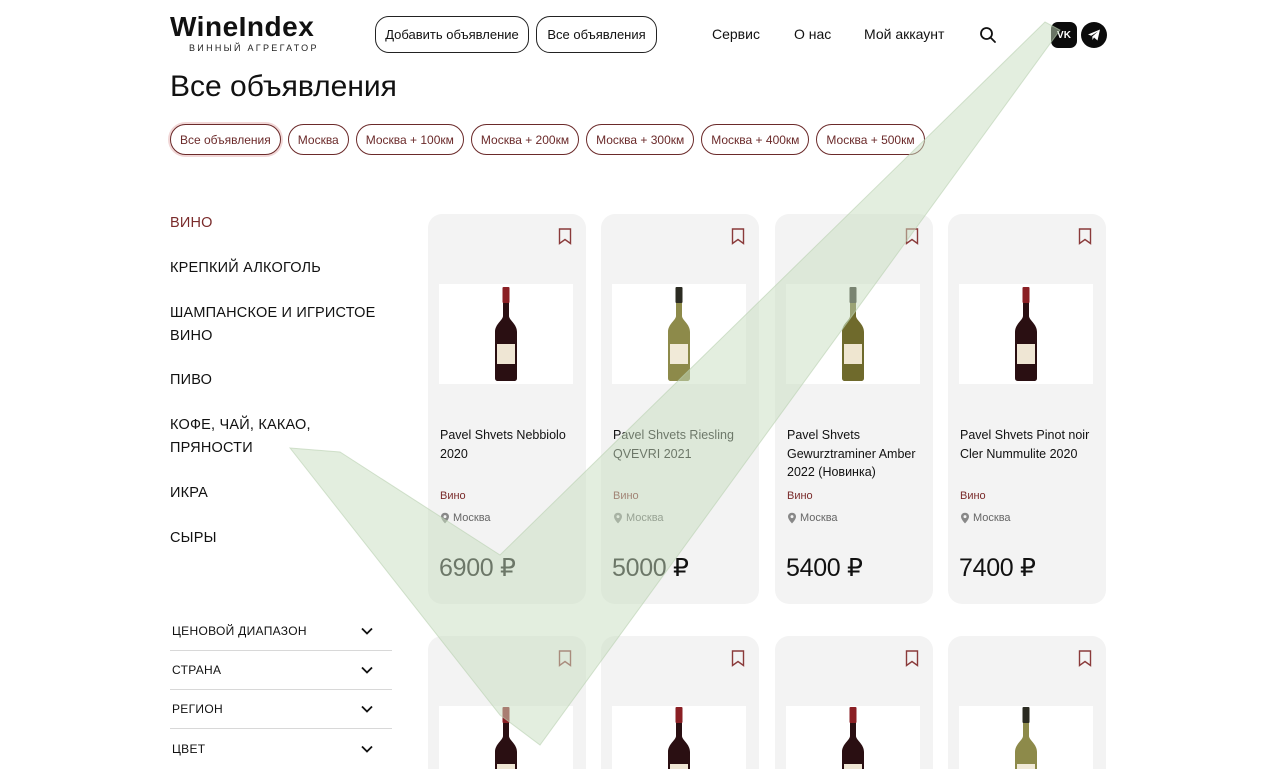  What do you see at coordinates (870, 139) in the screenshot?
I see `chip-moscow-500km: Москва + 500км` at bounding box center [870, 139].